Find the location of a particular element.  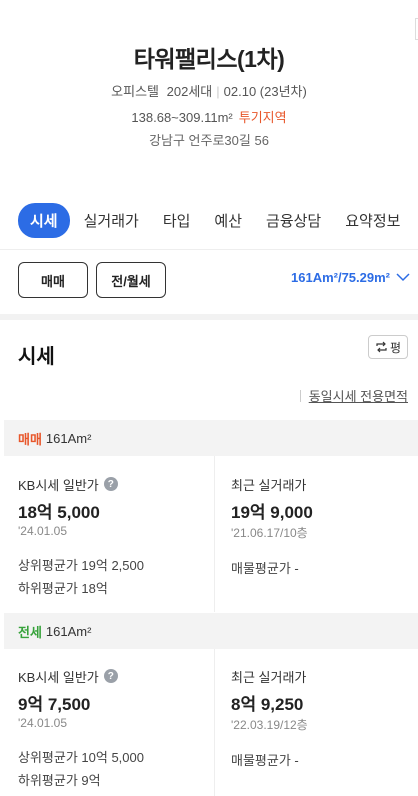

unit-toggle-label: 평 is located at coordinates (395, 347).